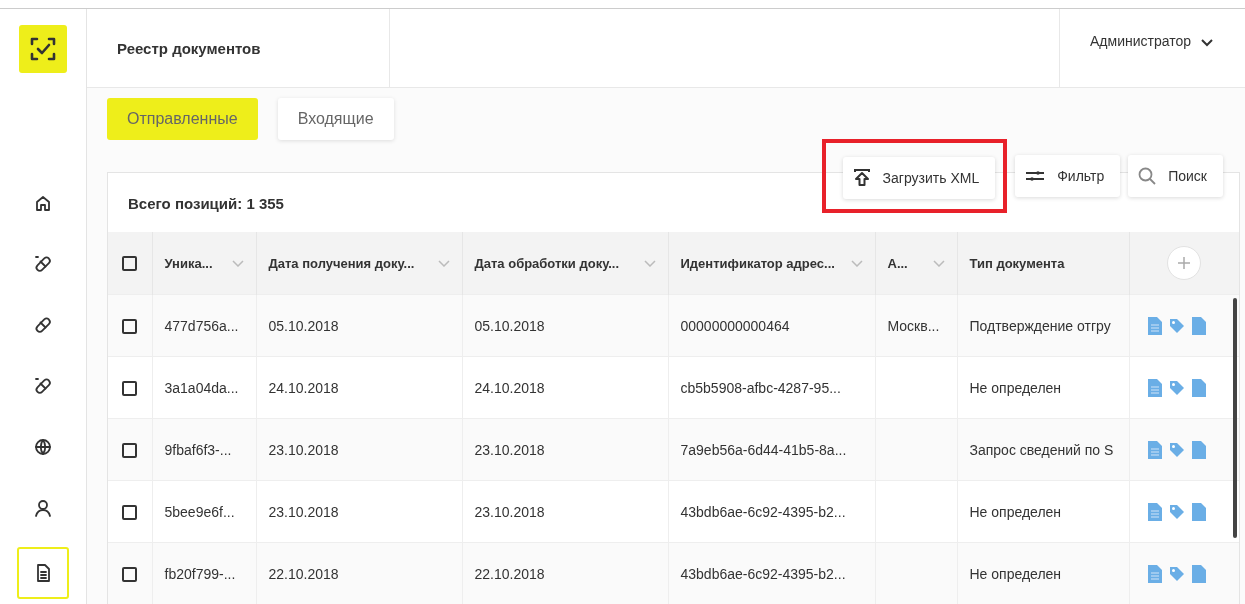  I want to click on table-cell: 00000000000464, so click(735, 325).